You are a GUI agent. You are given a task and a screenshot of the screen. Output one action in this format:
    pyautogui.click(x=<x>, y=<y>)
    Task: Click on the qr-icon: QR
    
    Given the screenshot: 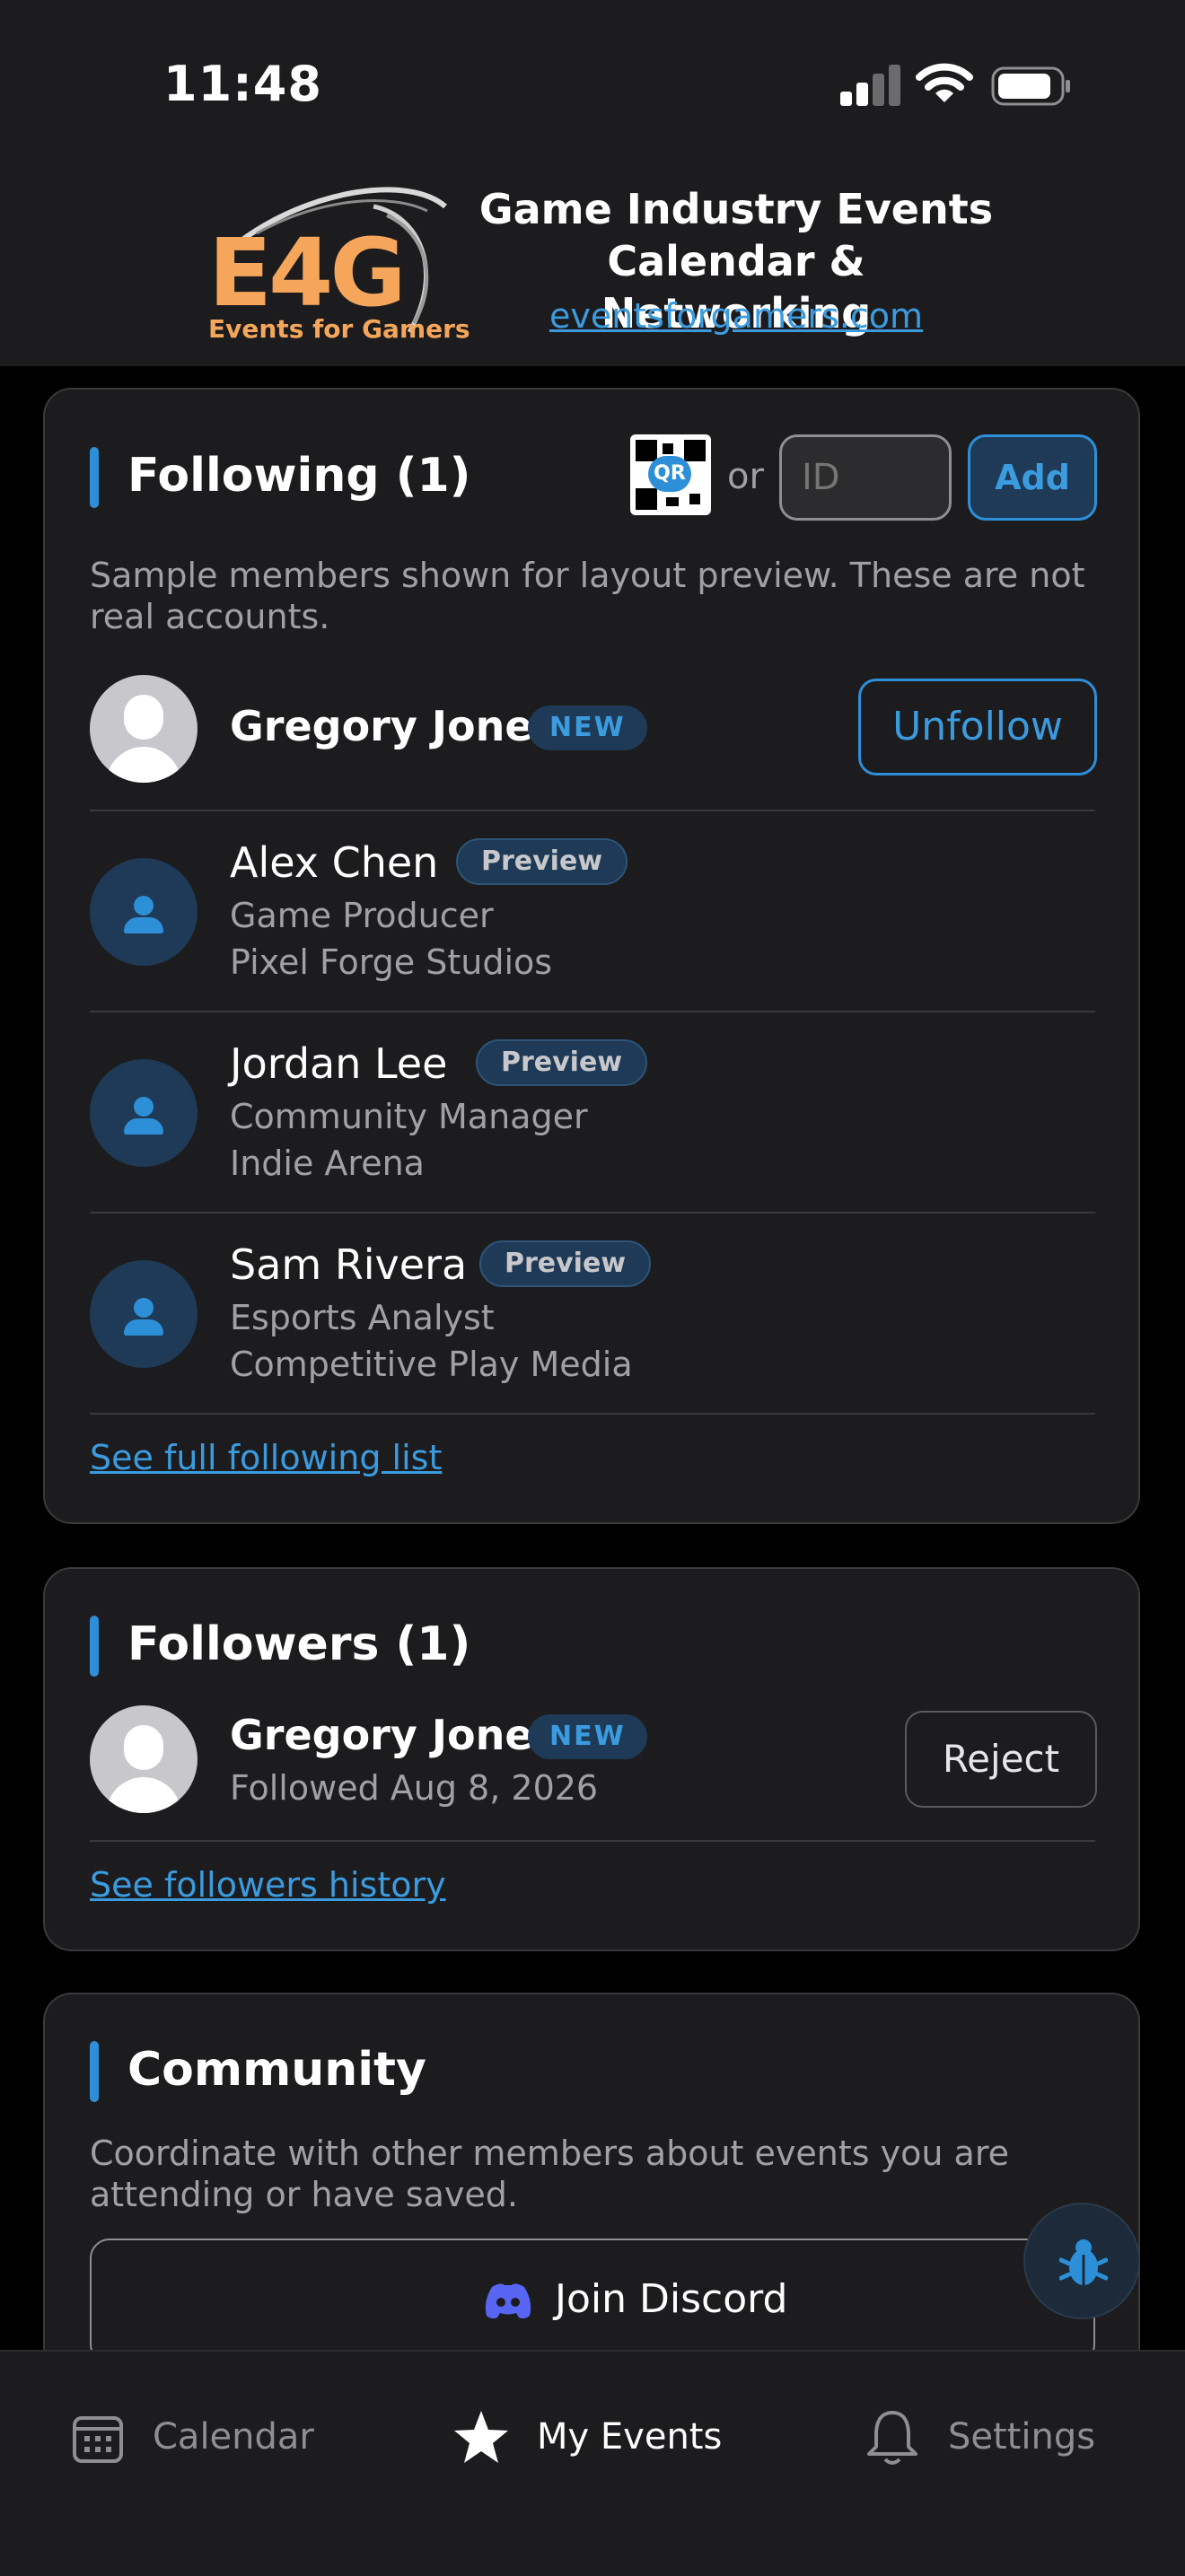 What is the action you would take?
    pyautogui.click(x=669, y=474)
    